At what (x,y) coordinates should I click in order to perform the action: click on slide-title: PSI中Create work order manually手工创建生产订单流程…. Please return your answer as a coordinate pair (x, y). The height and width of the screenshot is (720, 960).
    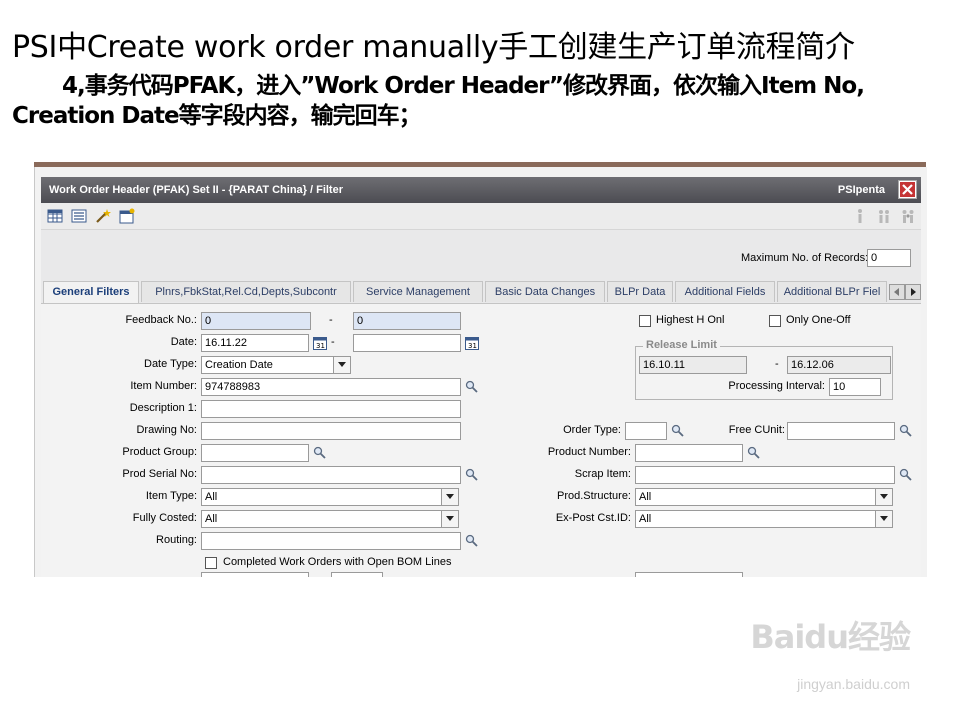
    Looking at the image, I should click on (433, 47).